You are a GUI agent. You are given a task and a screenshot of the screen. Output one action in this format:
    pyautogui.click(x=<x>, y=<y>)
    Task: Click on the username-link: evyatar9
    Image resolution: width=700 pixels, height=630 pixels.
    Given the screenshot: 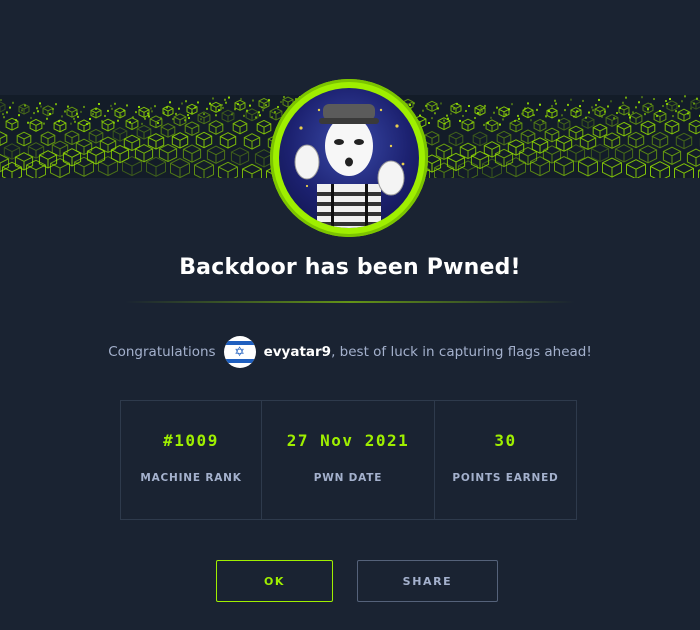 What is the action you would take?
    pyautogui.click(x=297, y=352)
    